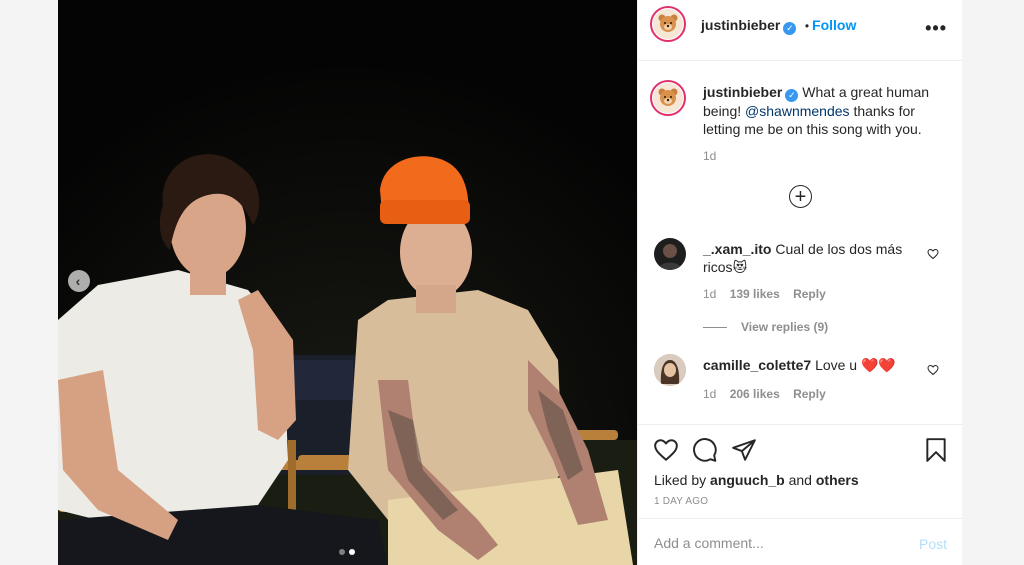 The width and height of the screenshot is (1024, 565). What do you see at coordinates (800, 480) in the screenshot?
I see `liked-by-and: and` at bounding box center [800, 480].